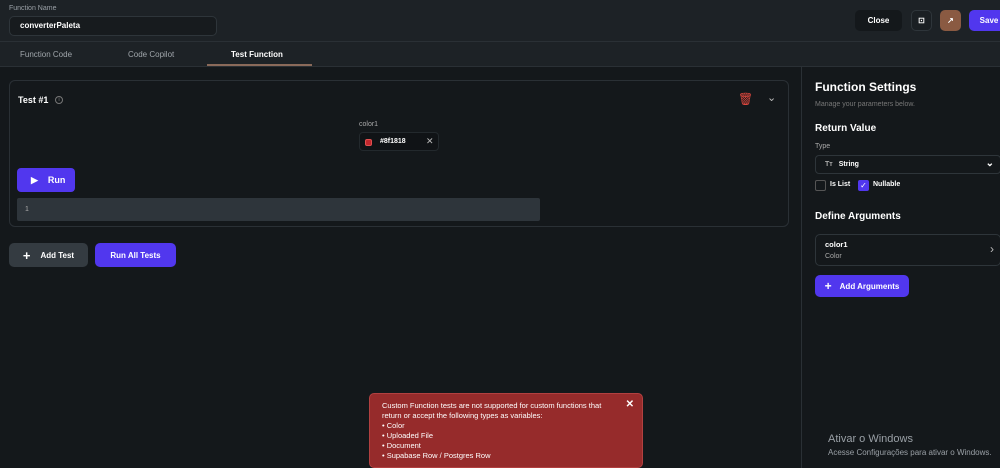 This screenshot has width=1000, height=468. Describe the element at coordinates (369, 124) in the screenshot. I see `param-label: color1` at that location.